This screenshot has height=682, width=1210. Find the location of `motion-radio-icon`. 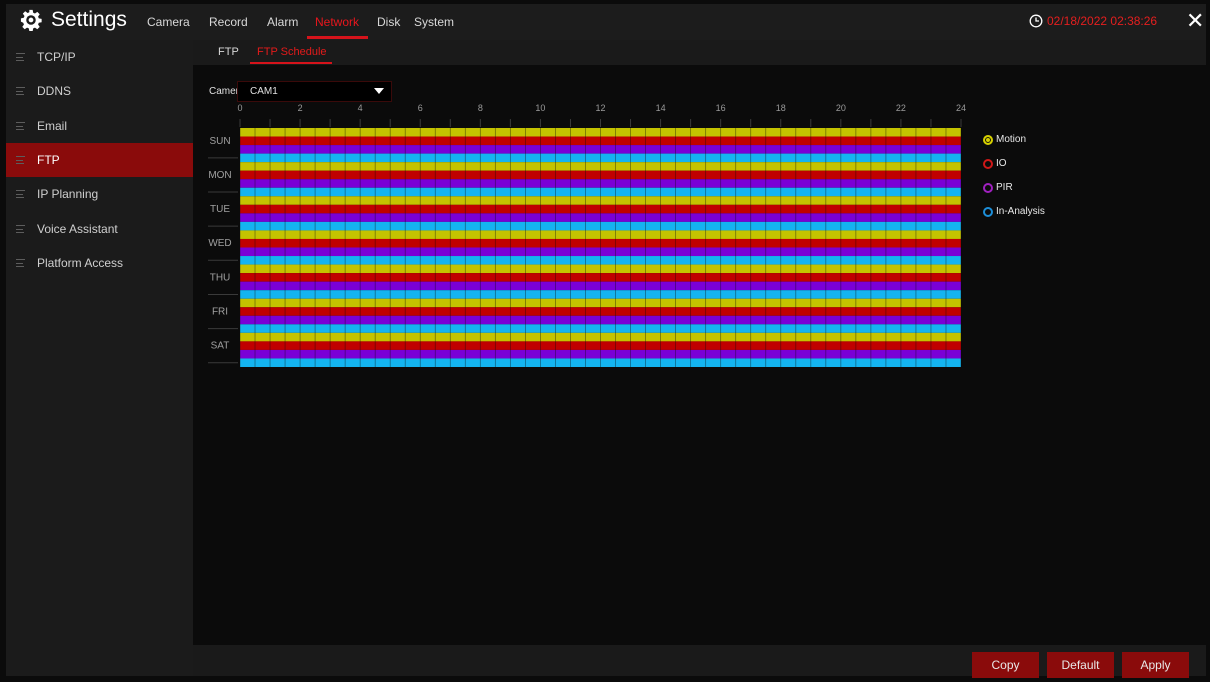

motion-radio-icon is located at coordinates (988, 139).